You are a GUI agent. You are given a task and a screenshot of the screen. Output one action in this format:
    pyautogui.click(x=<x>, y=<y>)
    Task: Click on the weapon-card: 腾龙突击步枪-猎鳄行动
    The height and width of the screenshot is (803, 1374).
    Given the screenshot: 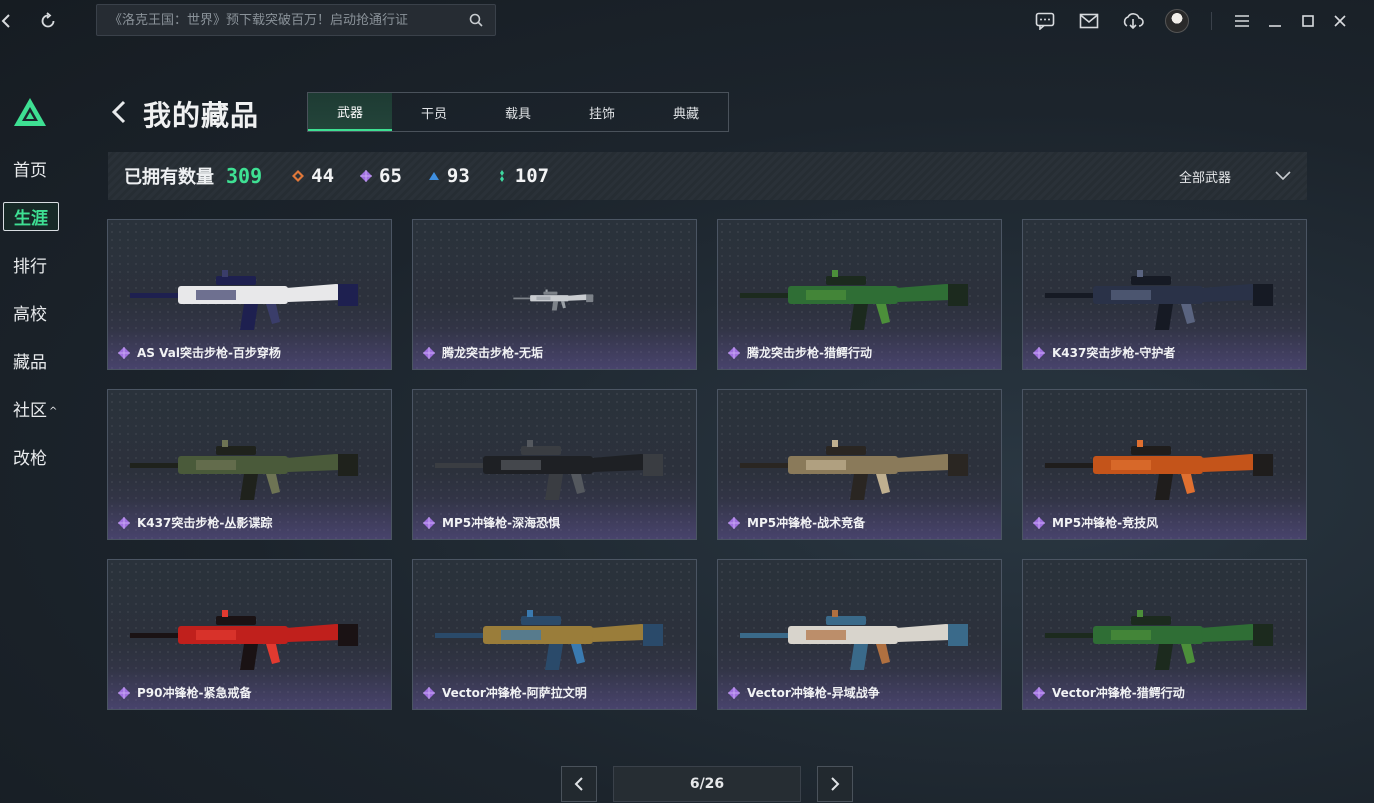 What is the action you would take?
    pyautogui.click(x=859, y=294)
    